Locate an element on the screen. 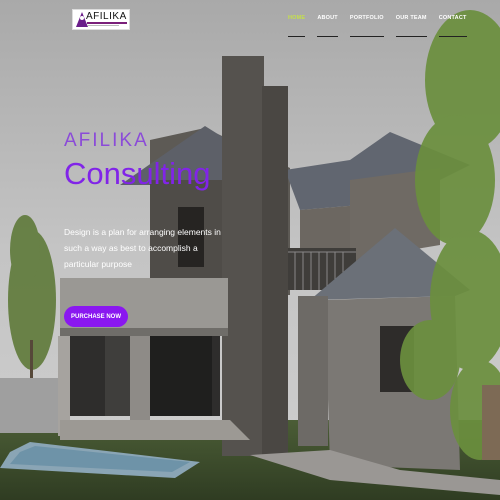 Image resolution: width=500 pixels, height=500 pixels. nav-item-our-team: OUR TEAM is located at coordinates (411, 26).